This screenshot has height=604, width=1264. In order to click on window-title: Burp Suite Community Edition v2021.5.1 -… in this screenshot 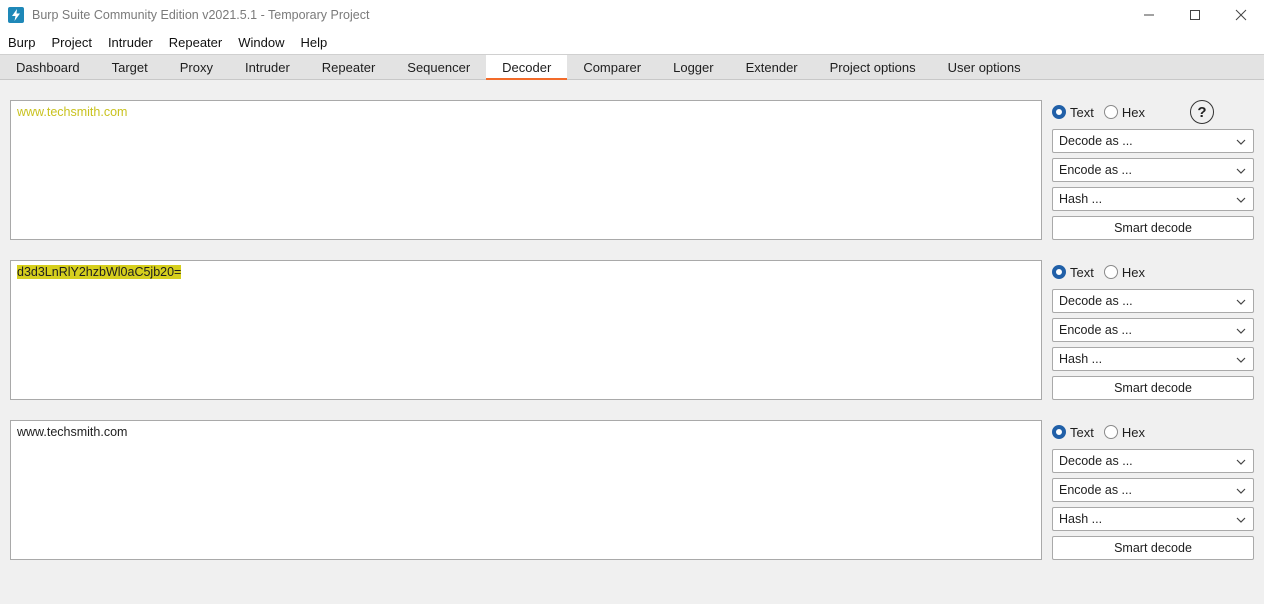, I will do `click(201, 15)`.